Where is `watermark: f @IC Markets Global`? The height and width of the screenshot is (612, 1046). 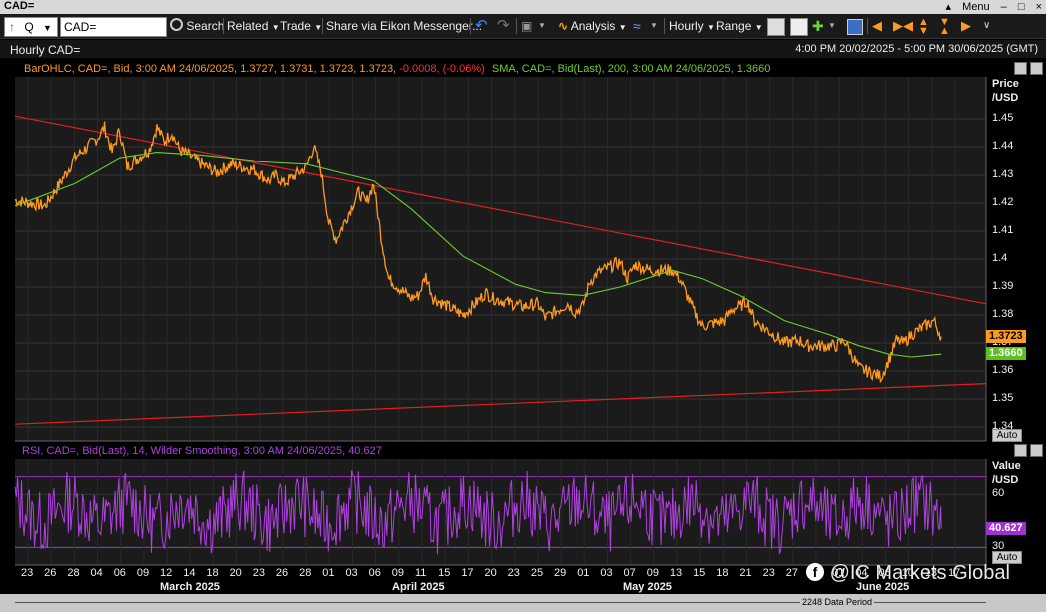 watermark: f @IC Markets Global is located at coordinates (908, 573).